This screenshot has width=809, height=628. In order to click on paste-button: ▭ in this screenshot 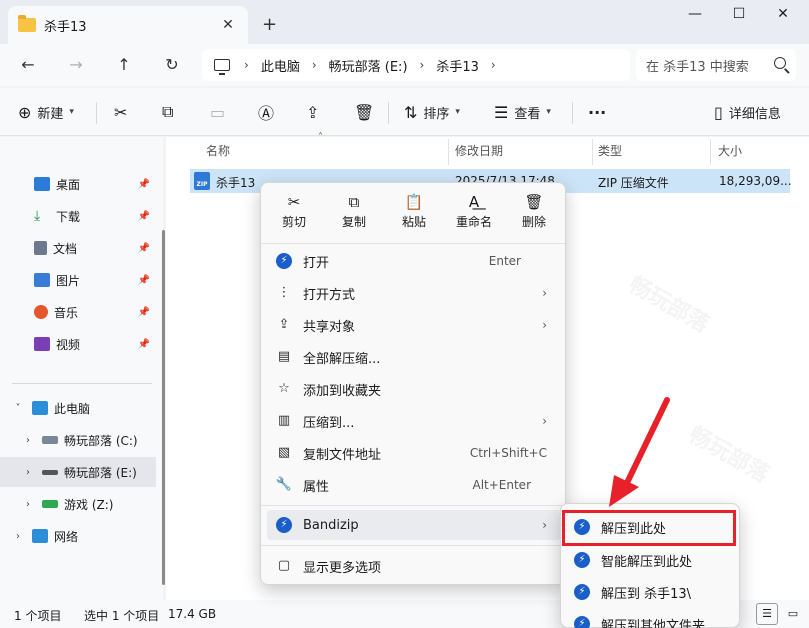, I will do `click(220, 112)`.